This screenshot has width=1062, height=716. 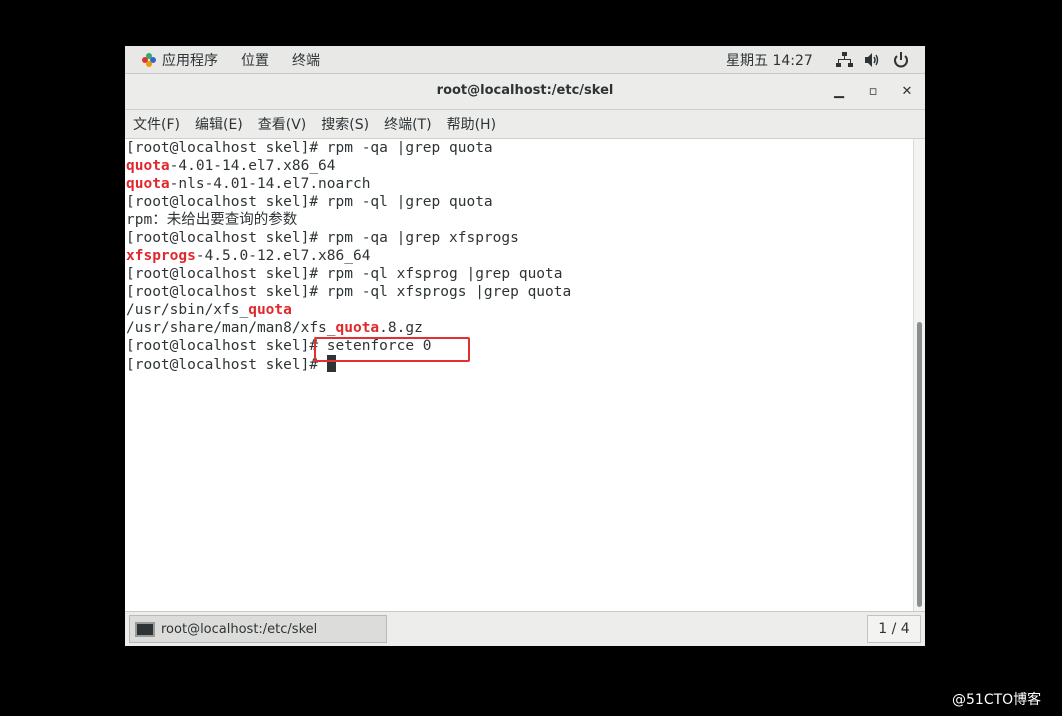 I want to click on volume-icon, so click(x=872, y=60).